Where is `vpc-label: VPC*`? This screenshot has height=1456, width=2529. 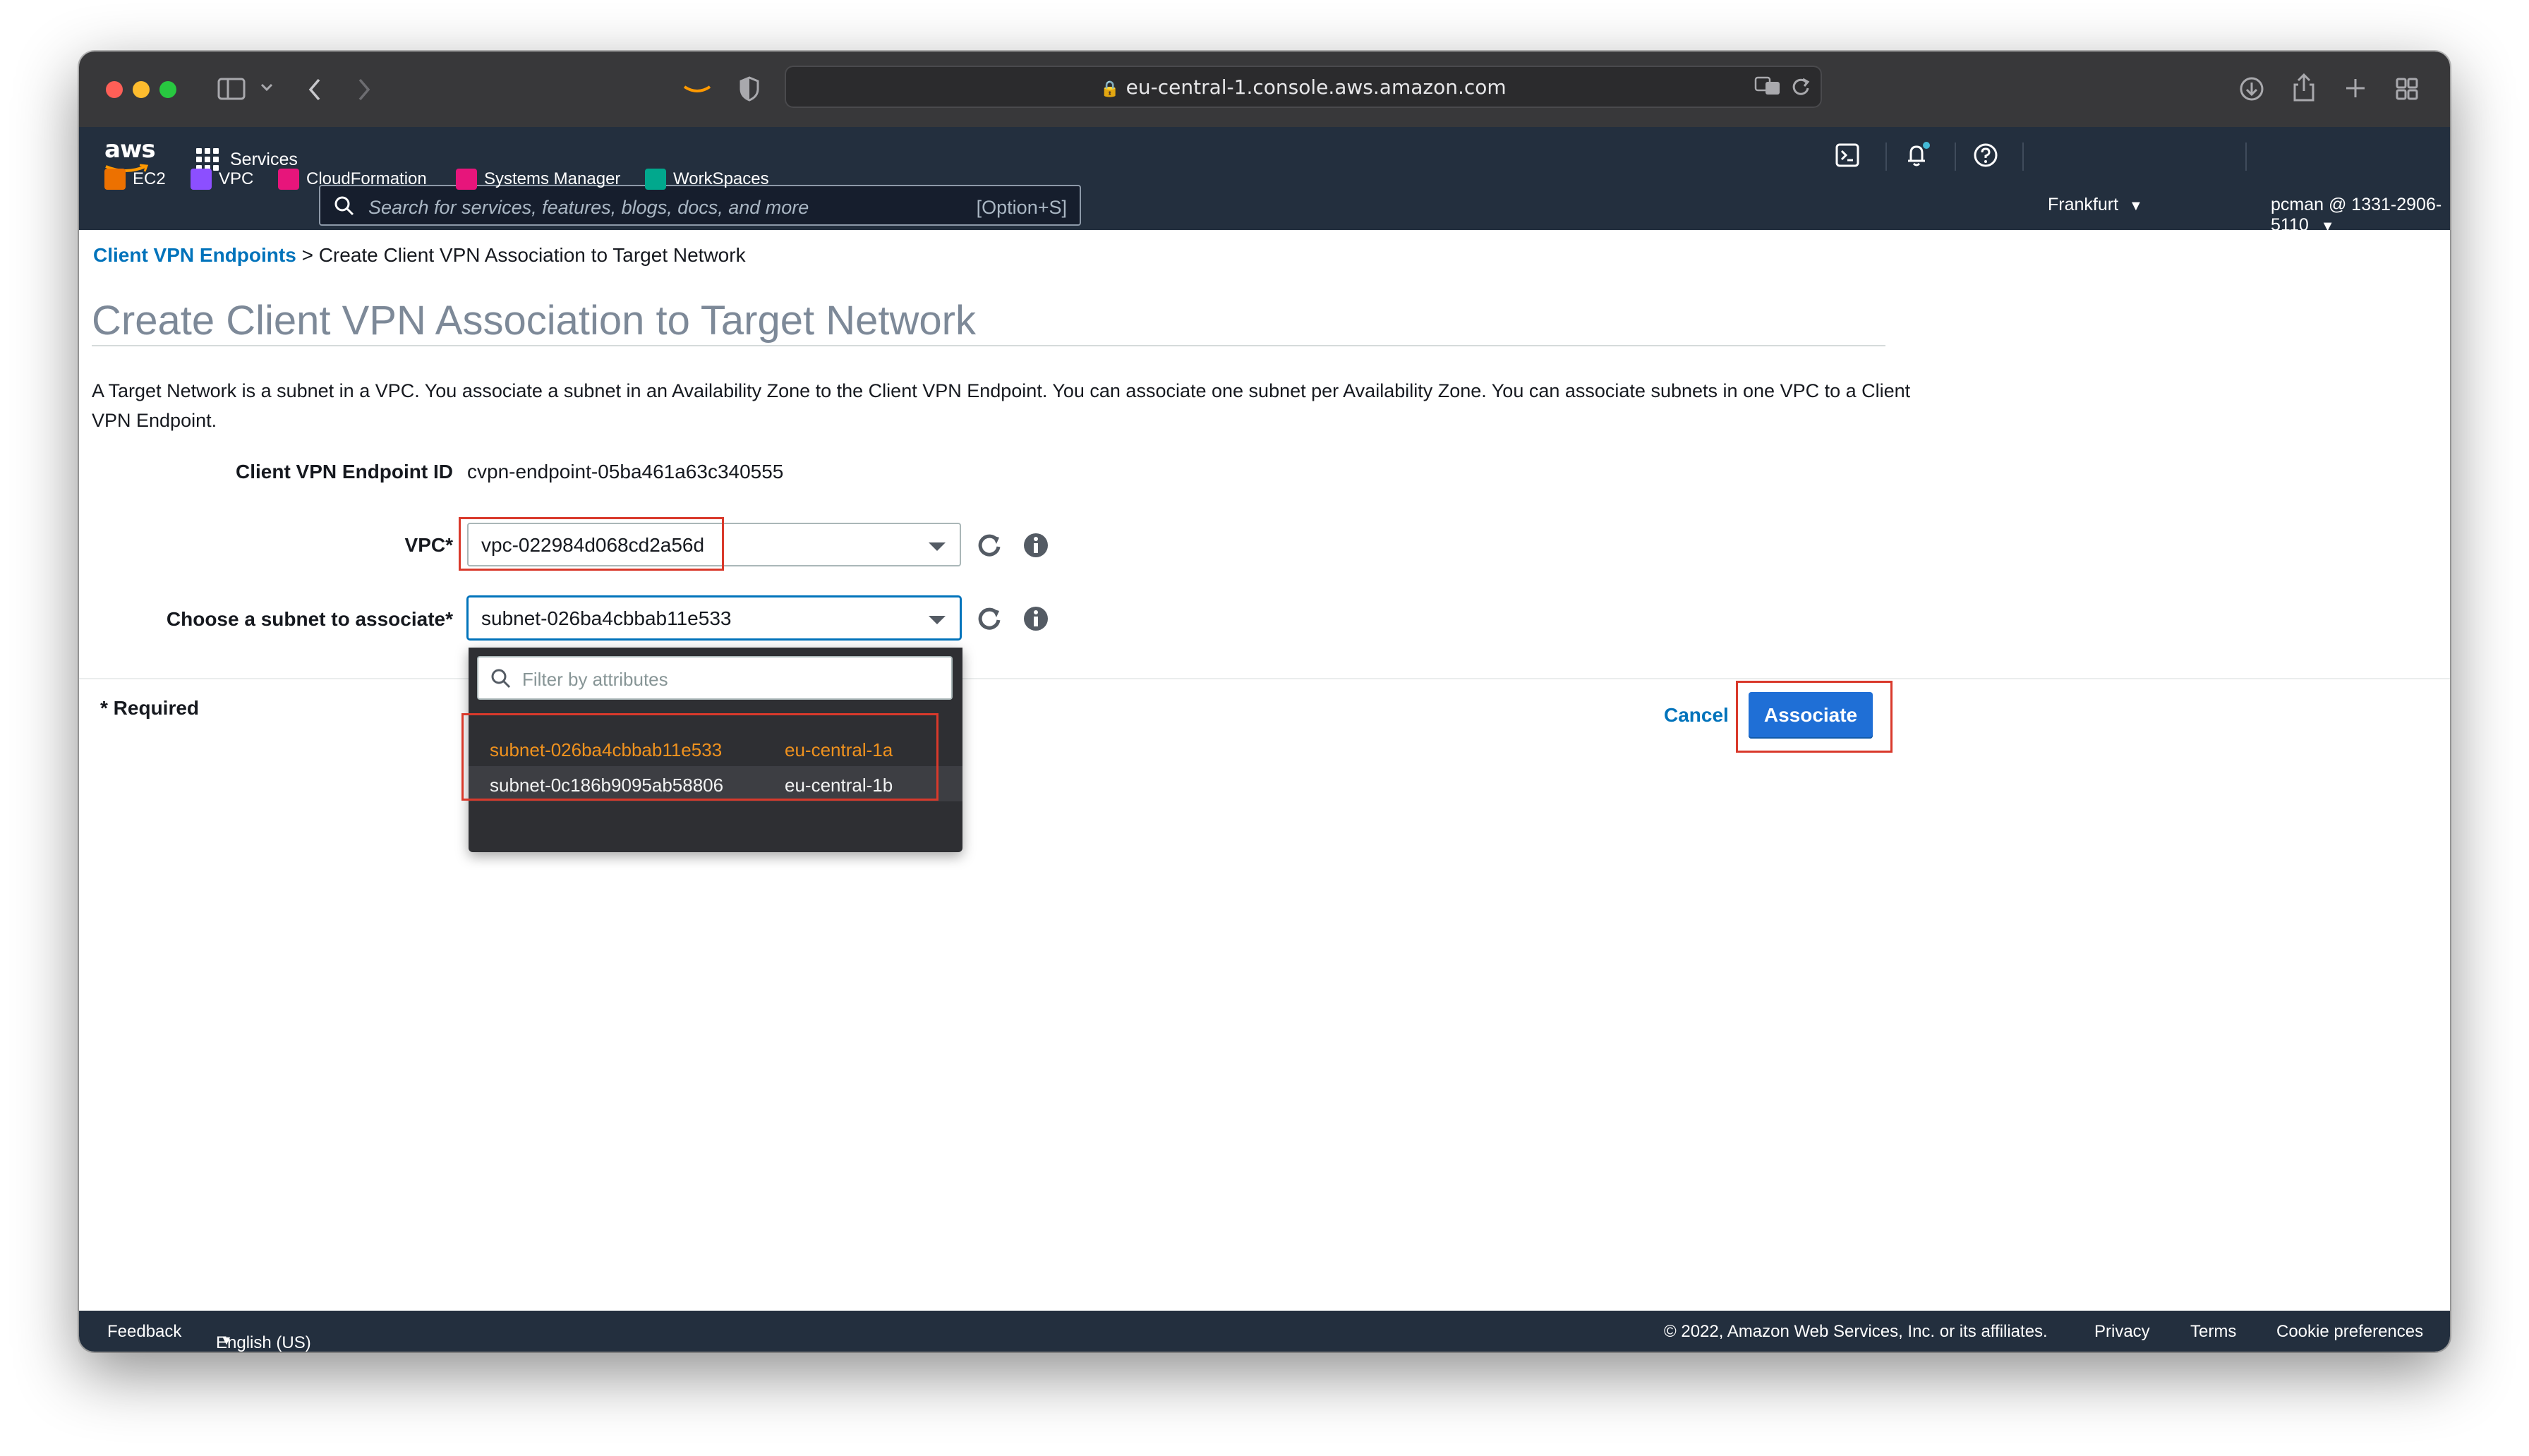
vpc-label: VPC* is located at coordinates (428, 545).